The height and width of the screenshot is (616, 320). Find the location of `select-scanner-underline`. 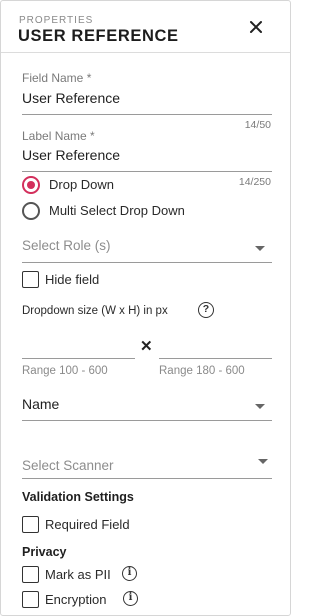

select-scanner-underline is located at coordinates (147, 478).